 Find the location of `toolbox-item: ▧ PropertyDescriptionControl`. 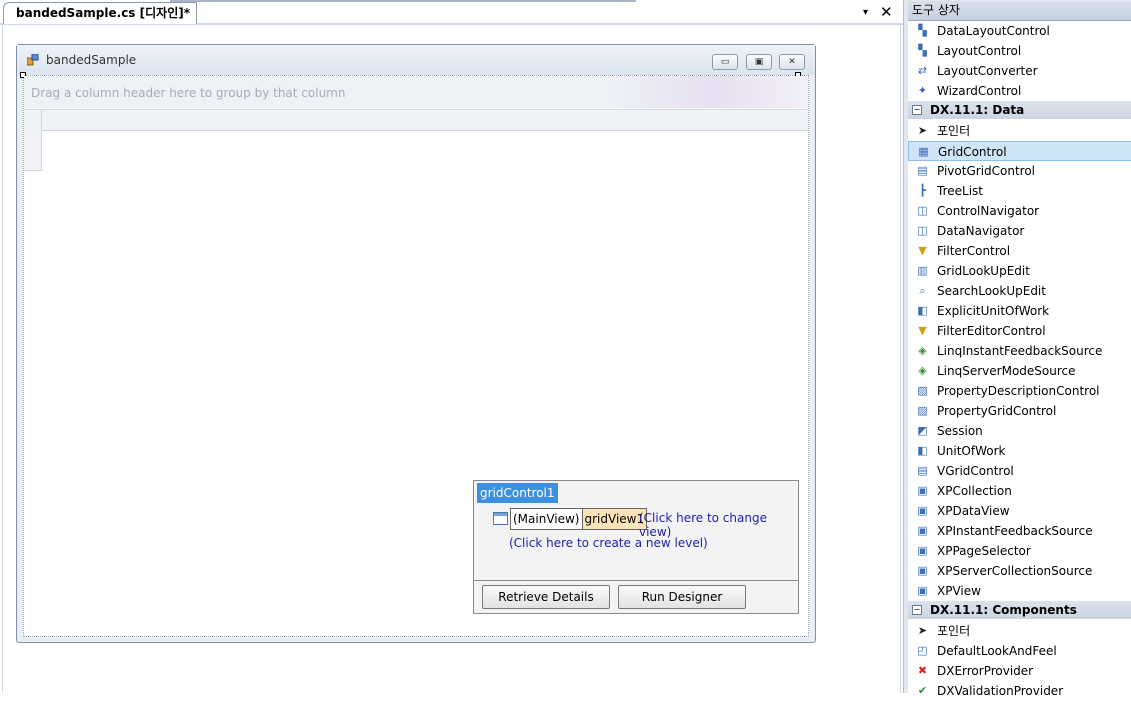

toolbox-item: ▧ PropertyDescriptionControl is located at coordinates (1019, 391).